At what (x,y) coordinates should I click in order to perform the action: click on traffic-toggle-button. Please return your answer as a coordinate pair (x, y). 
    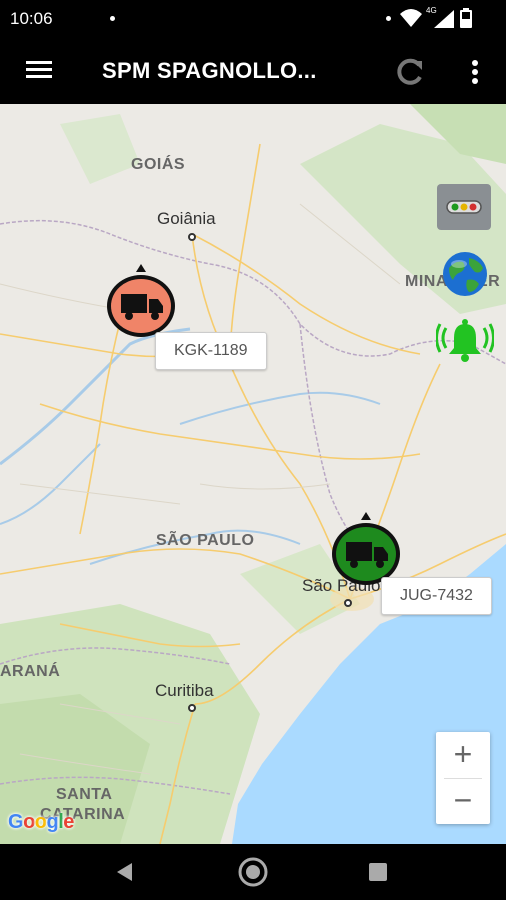
    Looking at the image, I should click on (464, 207).